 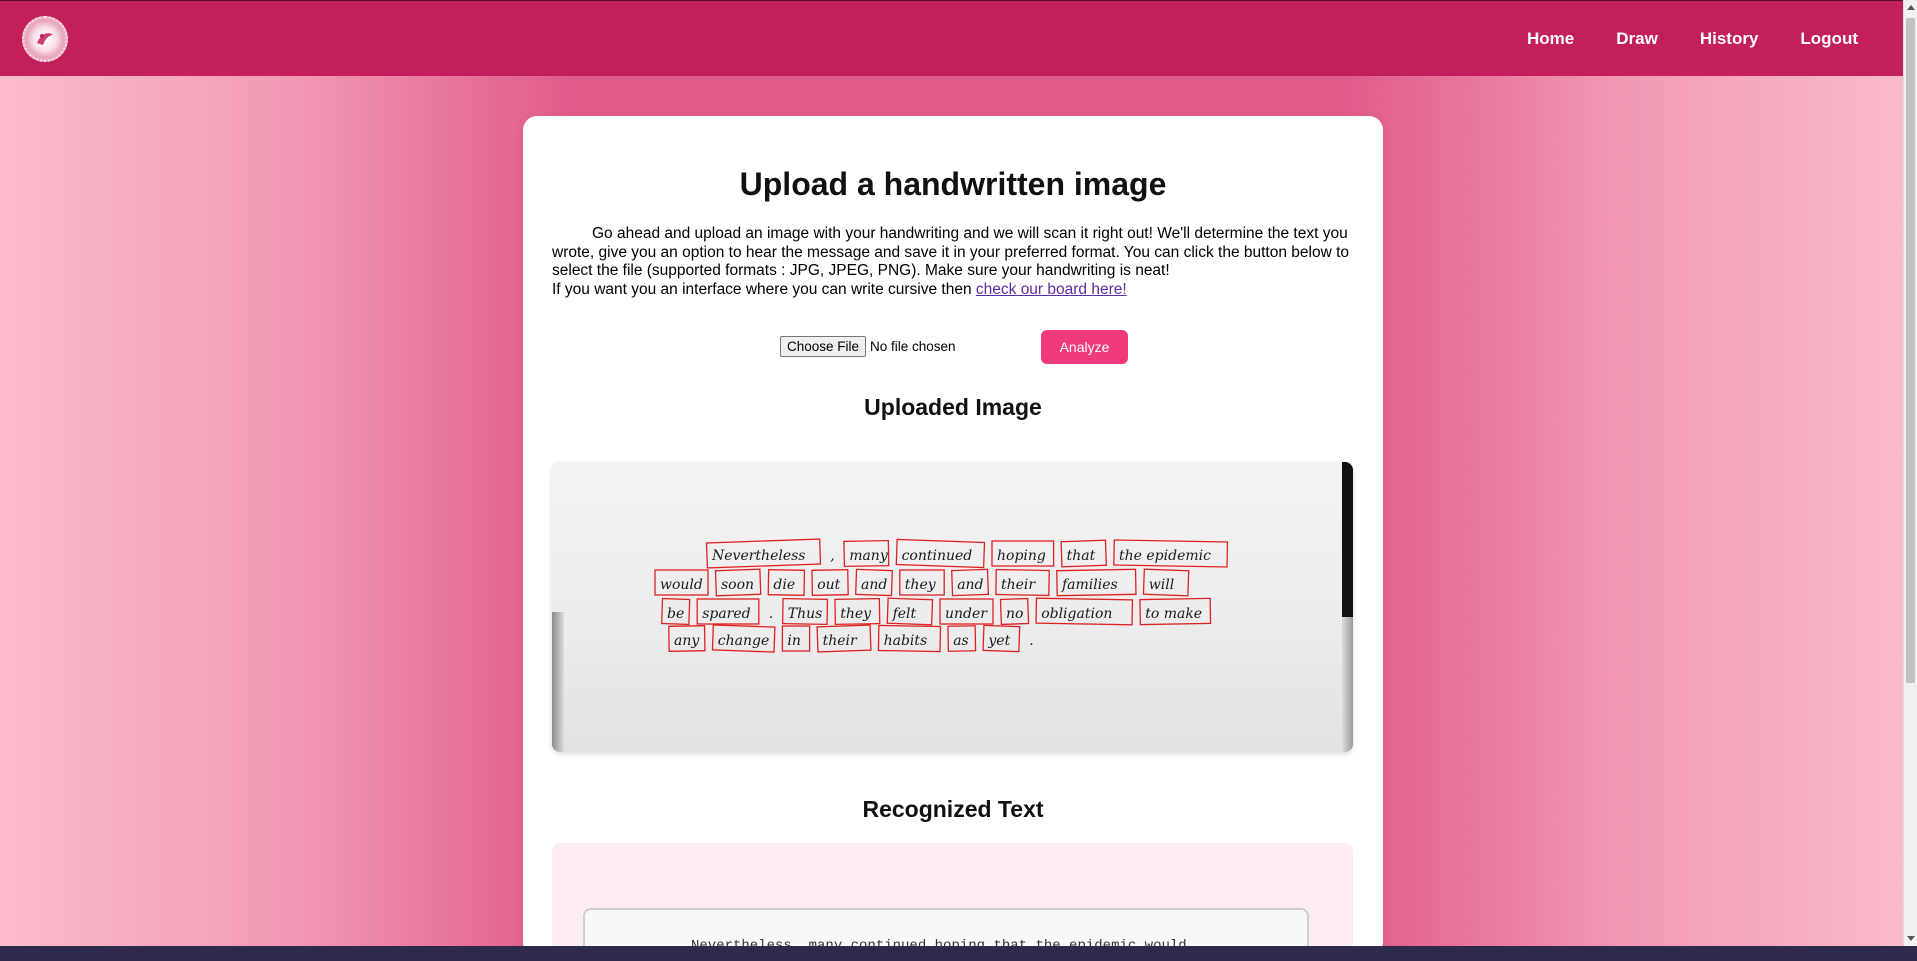 What do you see at coordinates (1021, 556) in the screenshot?
I see `handwritten-word: hoping` at bounding box center [1021, 556].